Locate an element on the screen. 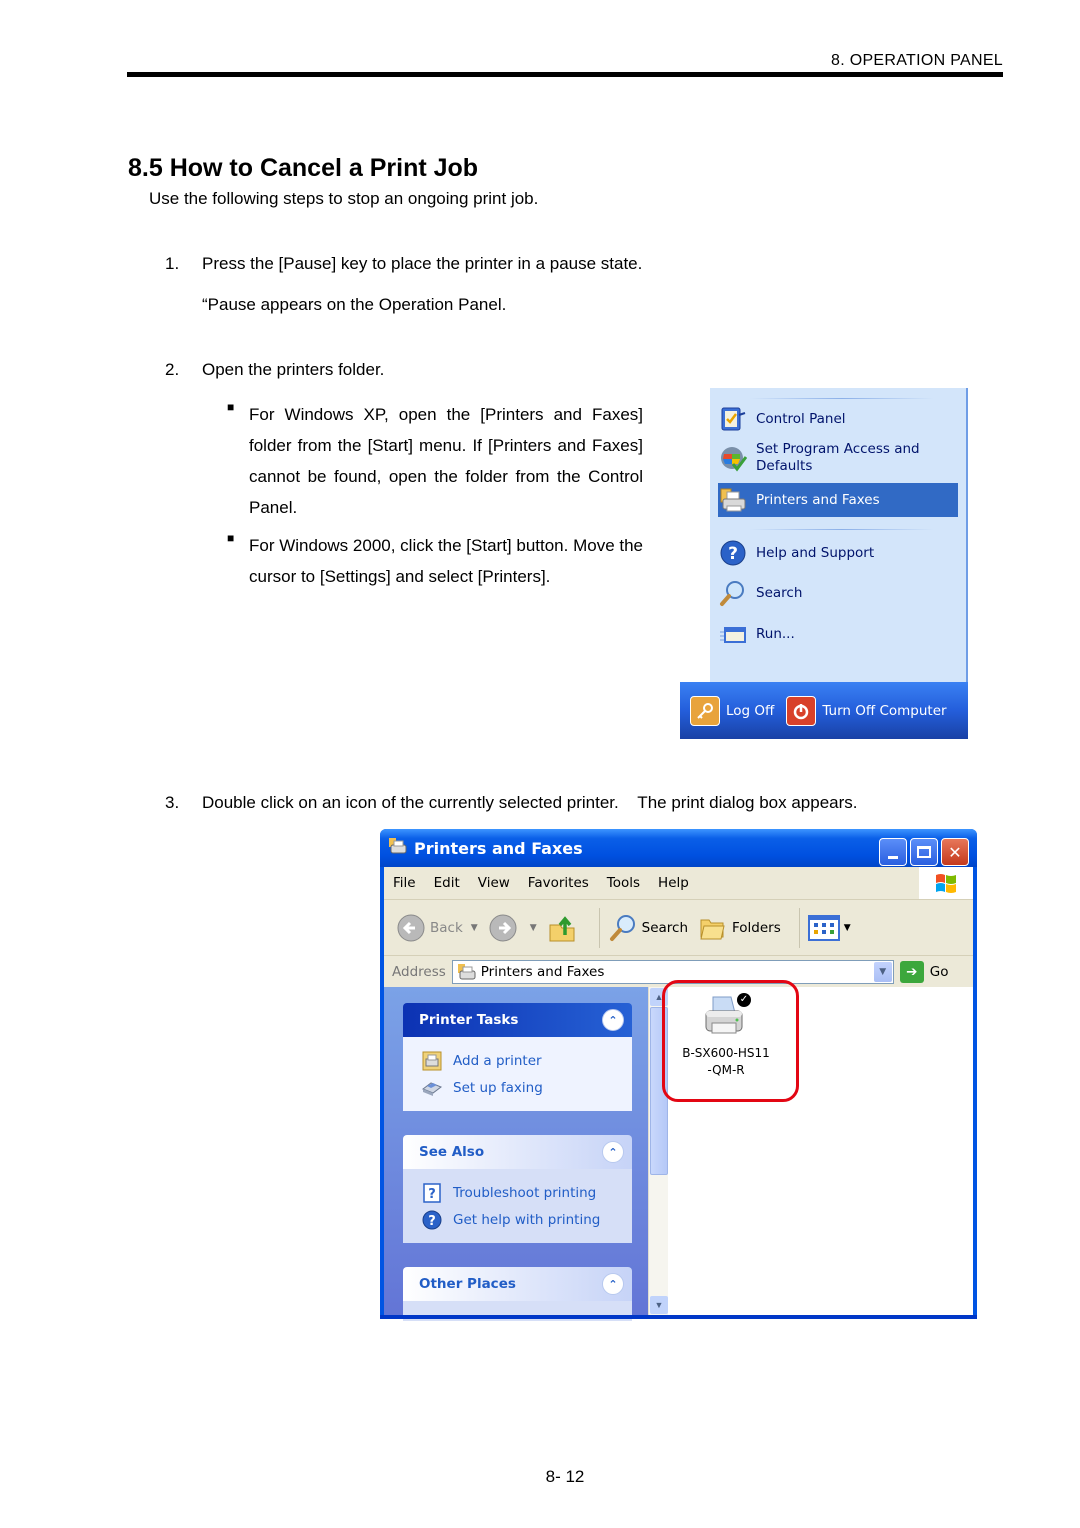 The image size is (1080, 1528). back-button: Back ▼ is located at coordinates (437, 928).